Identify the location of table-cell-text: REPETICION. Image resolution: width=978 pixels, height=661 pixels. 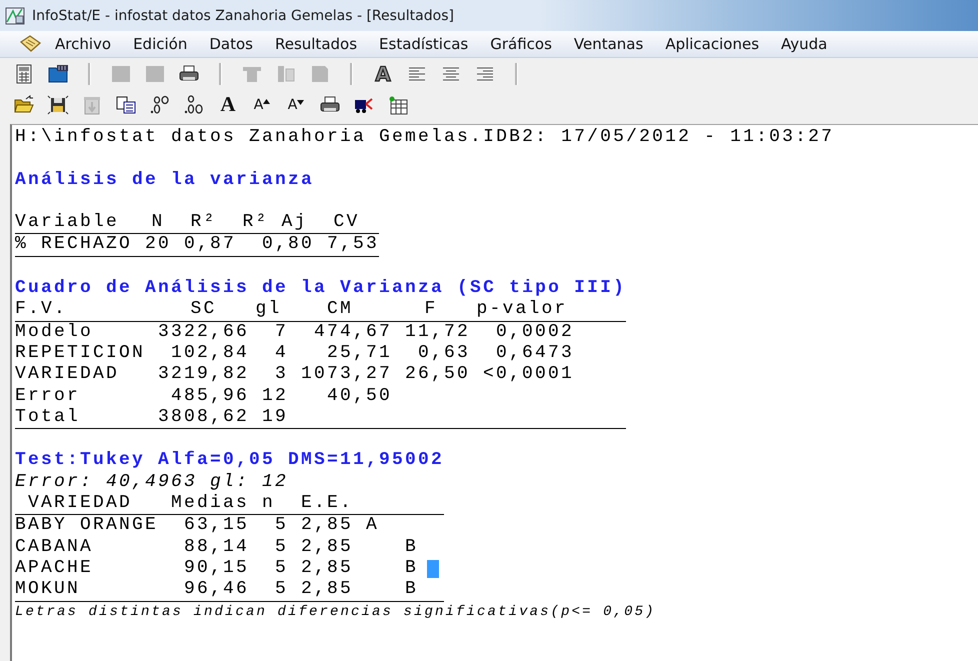
(80, 353).